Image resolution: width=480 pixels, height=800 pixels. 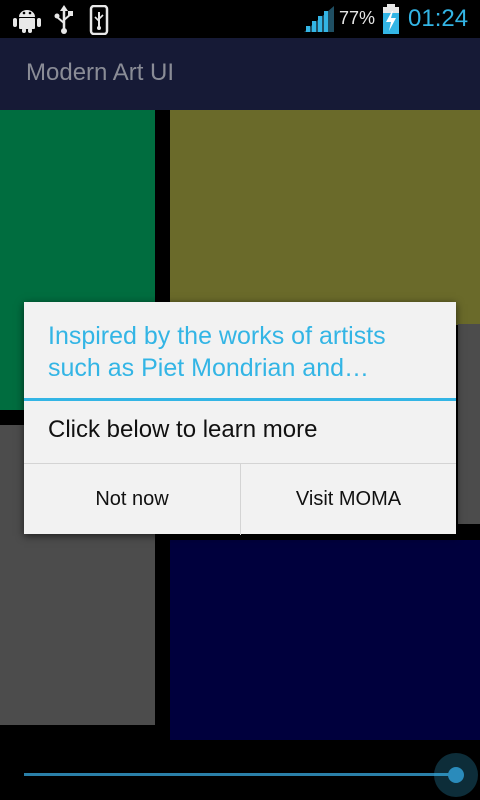 I want to click on dialog-message: Click below to learn more, so click(x=183, y=429).